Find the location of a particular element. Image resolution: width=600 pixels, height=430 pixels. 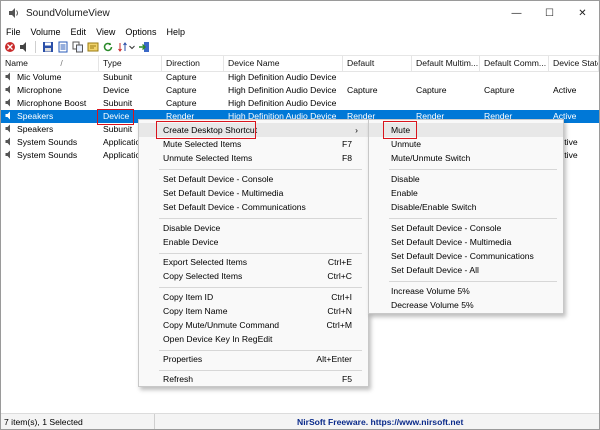

menu-item-label: Increase Volume 5% is located at coordinates (430, 291).